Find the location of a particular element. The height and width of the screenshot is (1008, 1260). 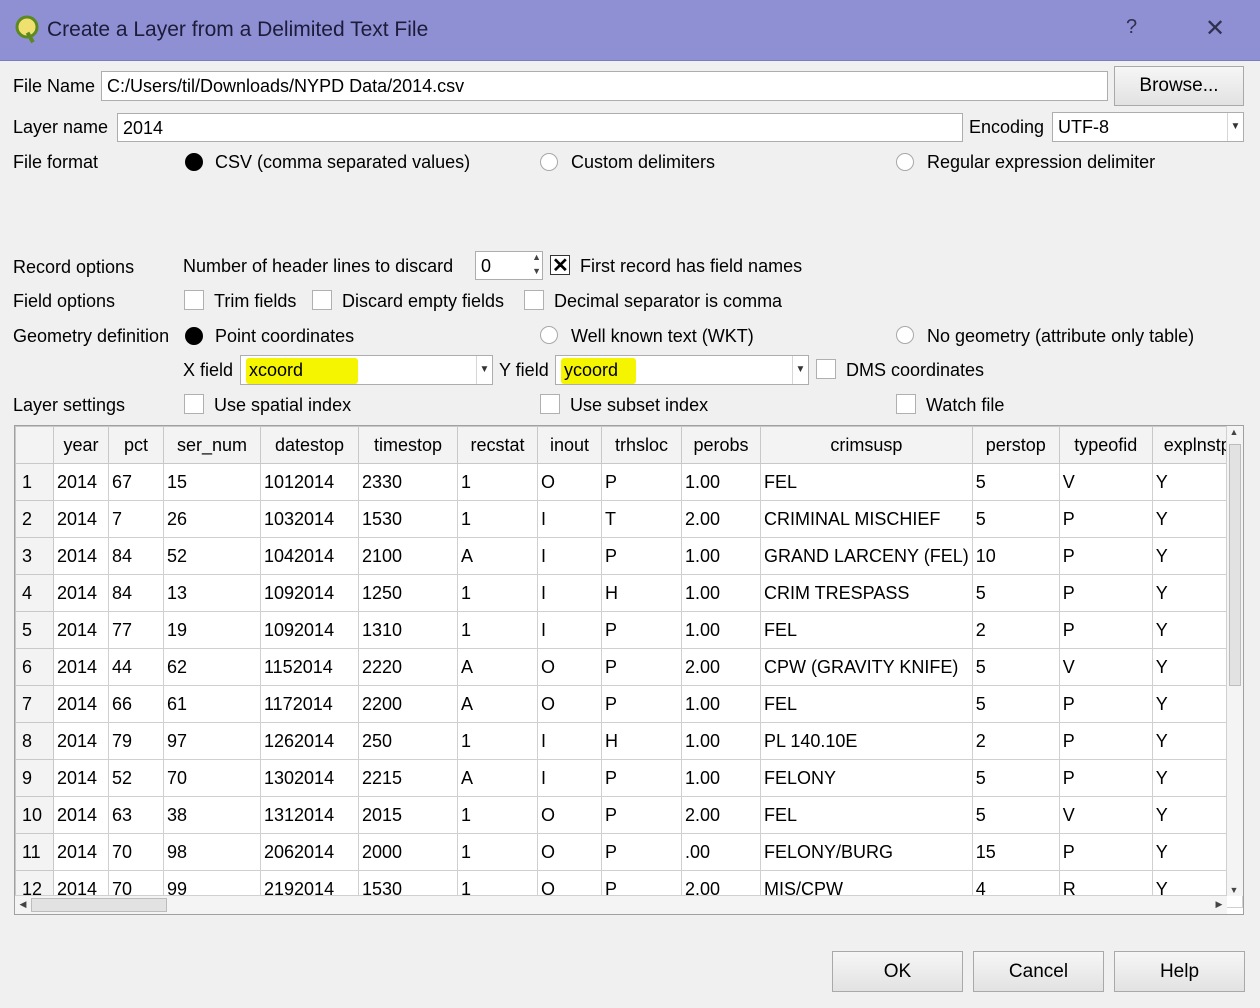

first-record-checkbox is located at coordinates (560, 265).